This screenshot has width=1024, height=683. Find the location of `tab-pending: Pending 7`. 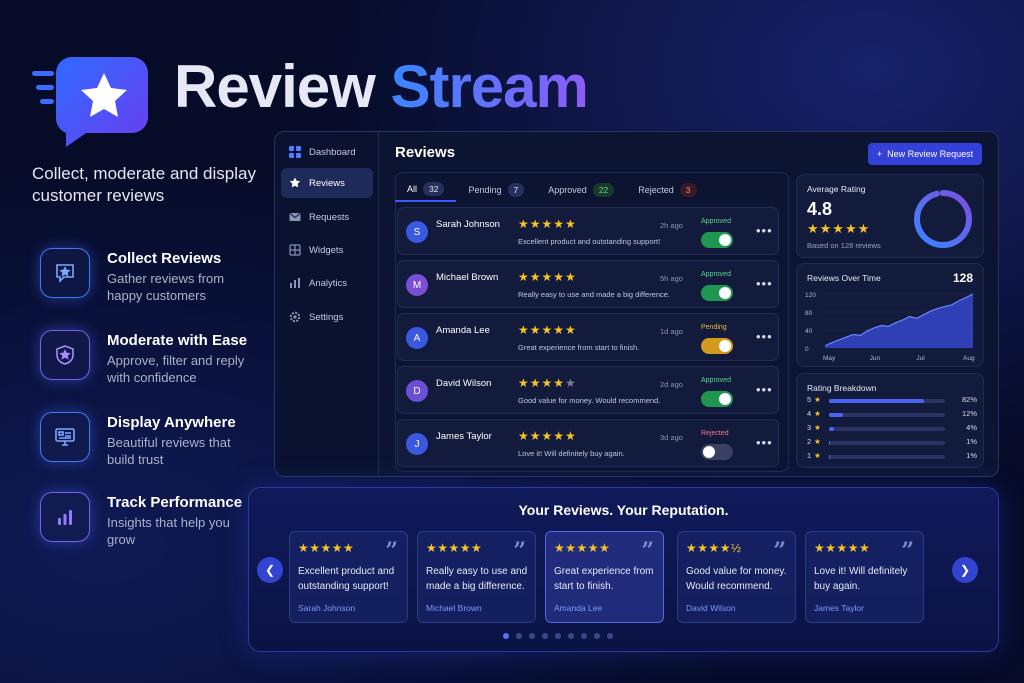

tab-pending: Pending 7 is located at coordinates (496, 190).